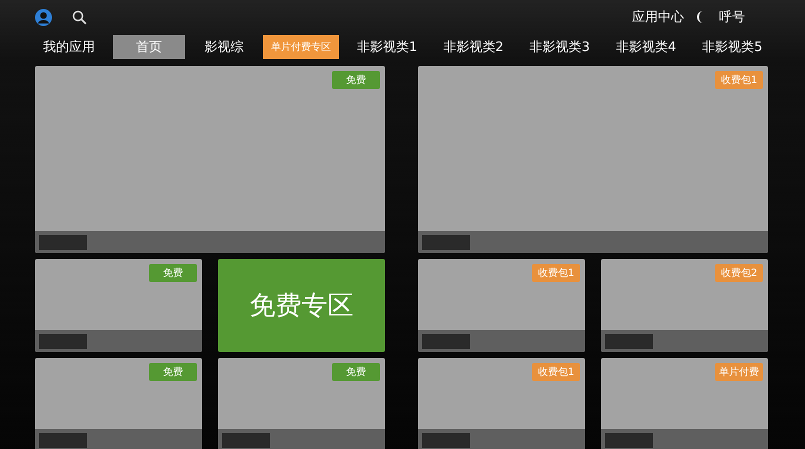 The image size is (805, 449). What do you see at coordinates (739, 372) in the screenshot?
I see `price-tag: 单片付费` at bounding box center [739, 372].